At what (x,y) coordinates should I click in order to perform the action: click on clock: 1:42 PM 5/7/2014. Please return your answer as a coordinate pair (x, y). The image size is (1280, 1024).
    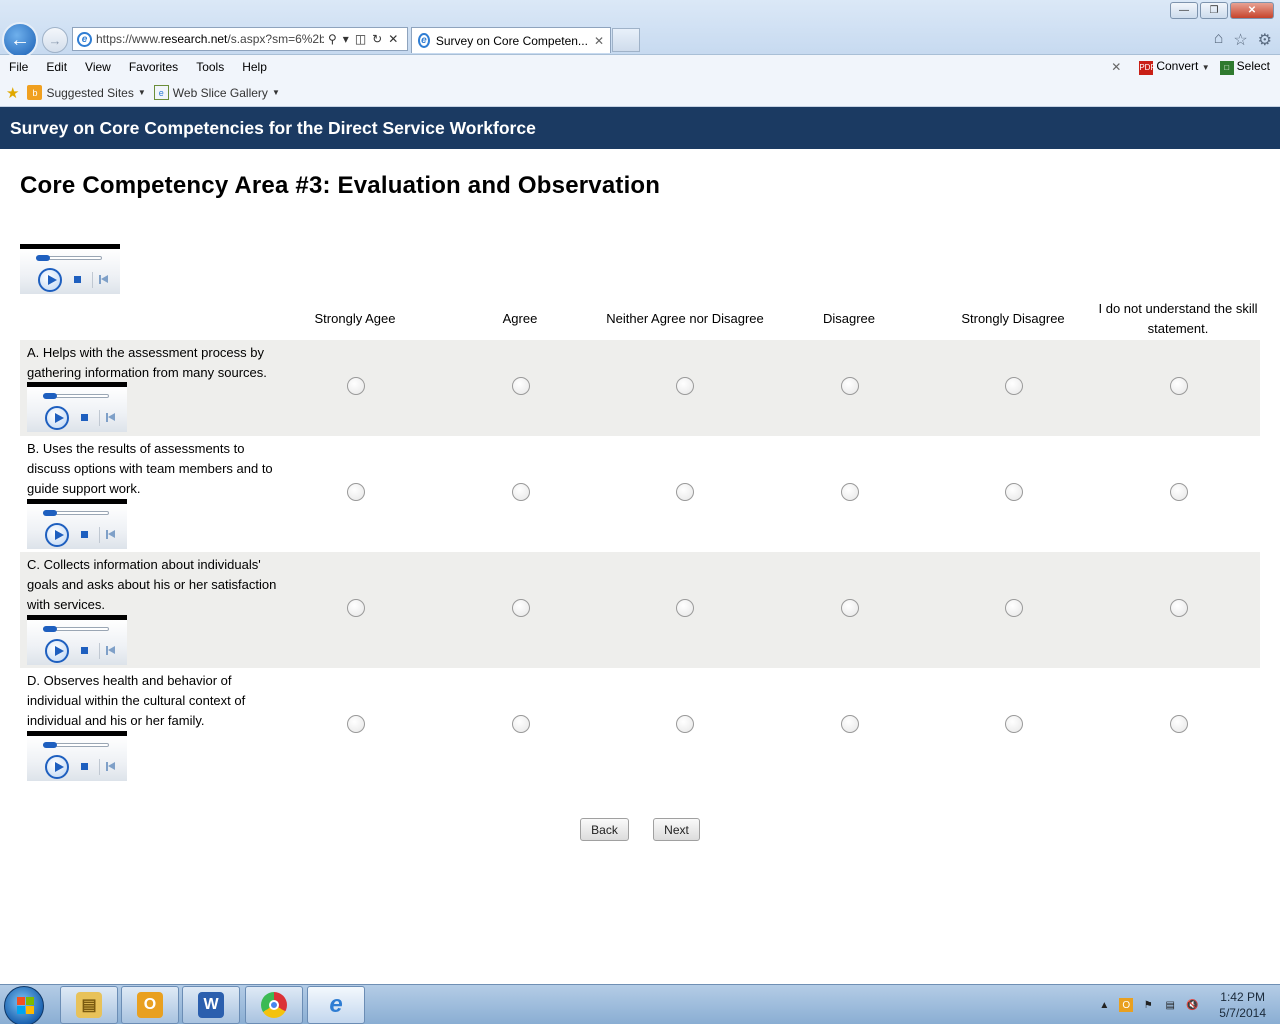
    Looking at the image, I should click on (1242, 1005).